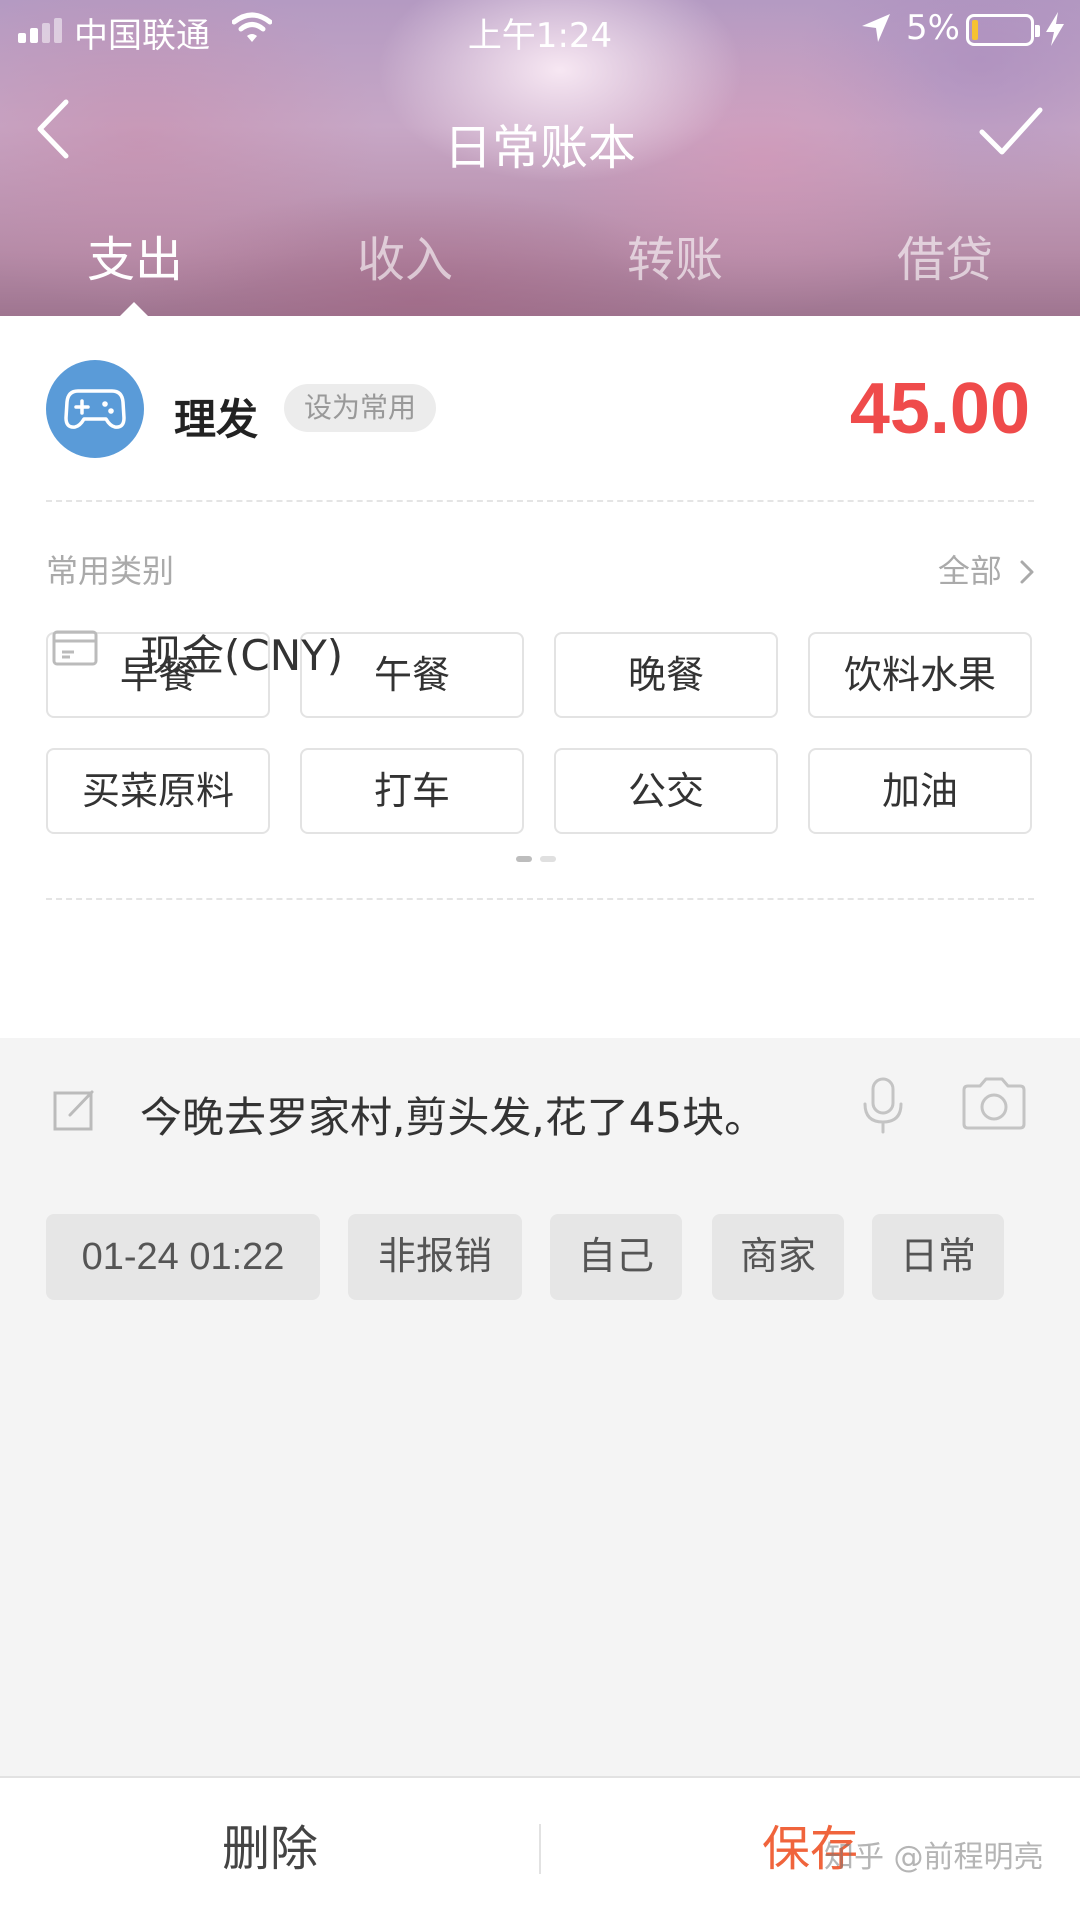 The image size is (1080, 1921). Describe the element at coordinates (883, 1106) in the screenshot. I see `microphone-icon` at that location.